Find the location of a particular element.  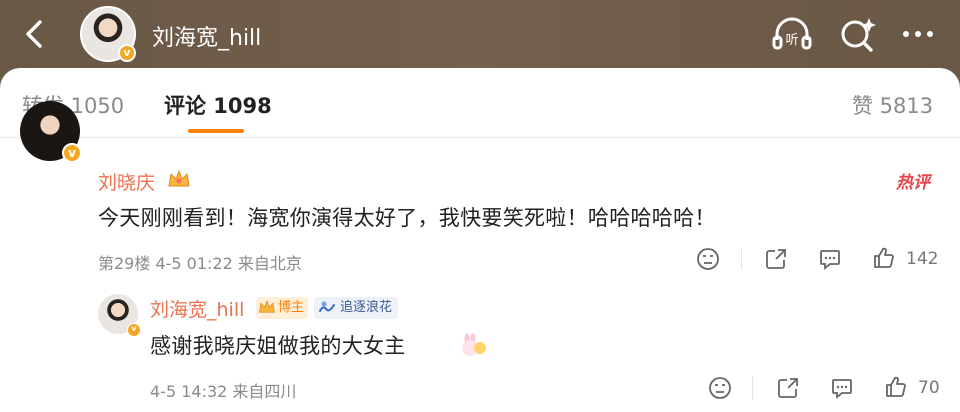

svg-text: 听 is located at coordinates (791, 40).